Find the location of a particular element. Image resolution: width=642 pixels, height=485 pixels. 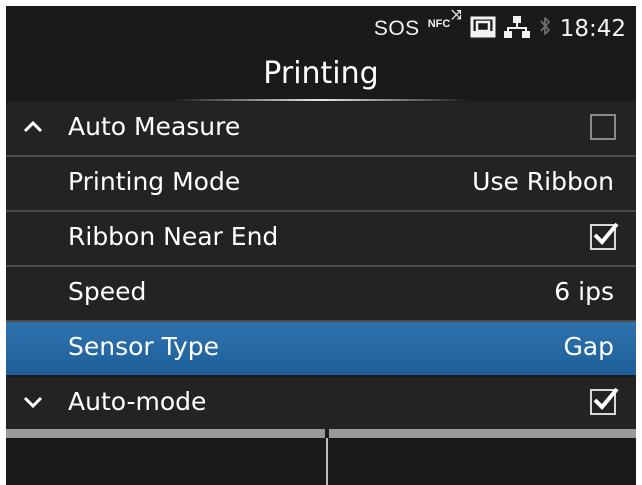

chevron-down-icon is located at coordinates (33, 402).